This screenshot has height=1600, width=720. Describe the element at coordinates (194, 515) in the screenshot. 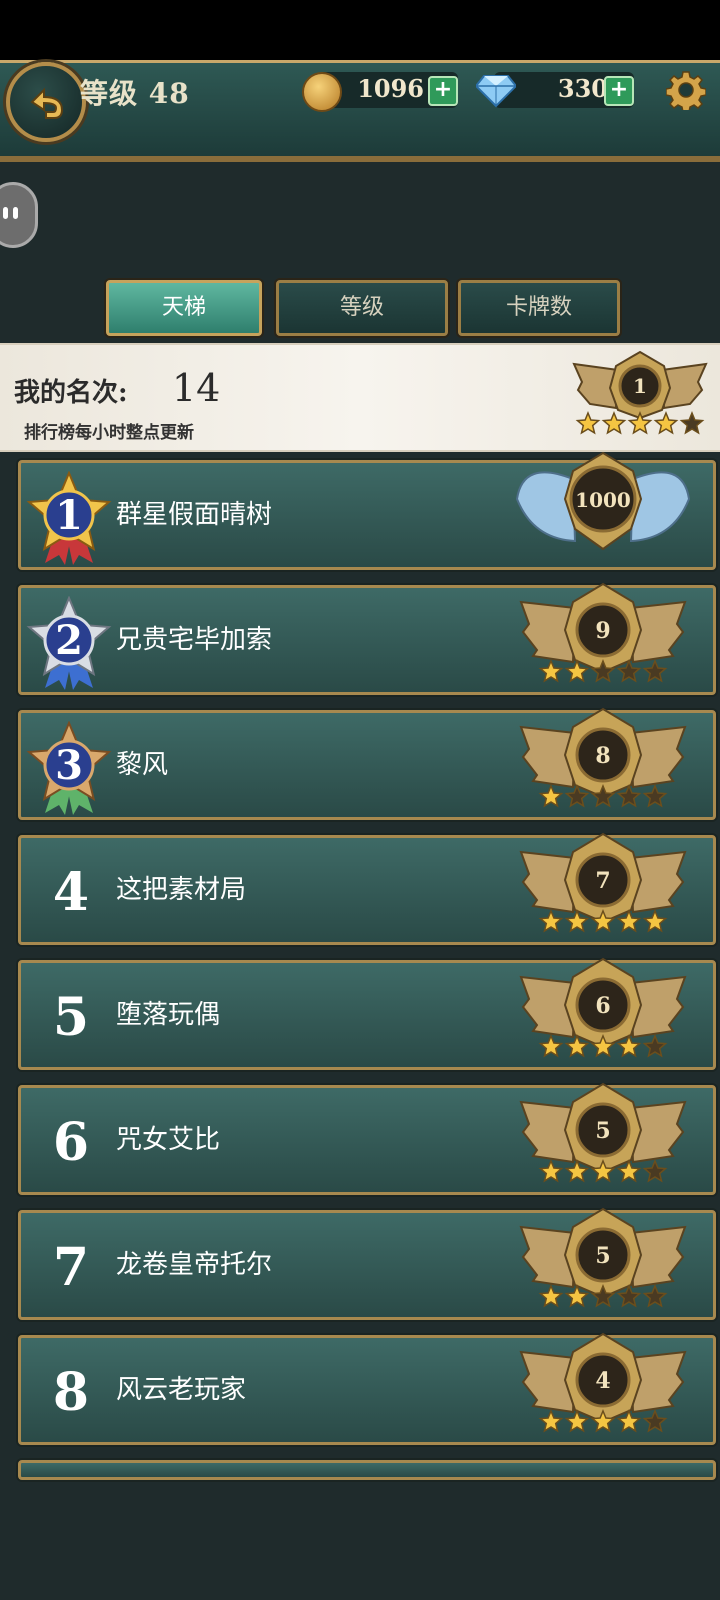

I see `player-name: 群星假面晴树` at that location.